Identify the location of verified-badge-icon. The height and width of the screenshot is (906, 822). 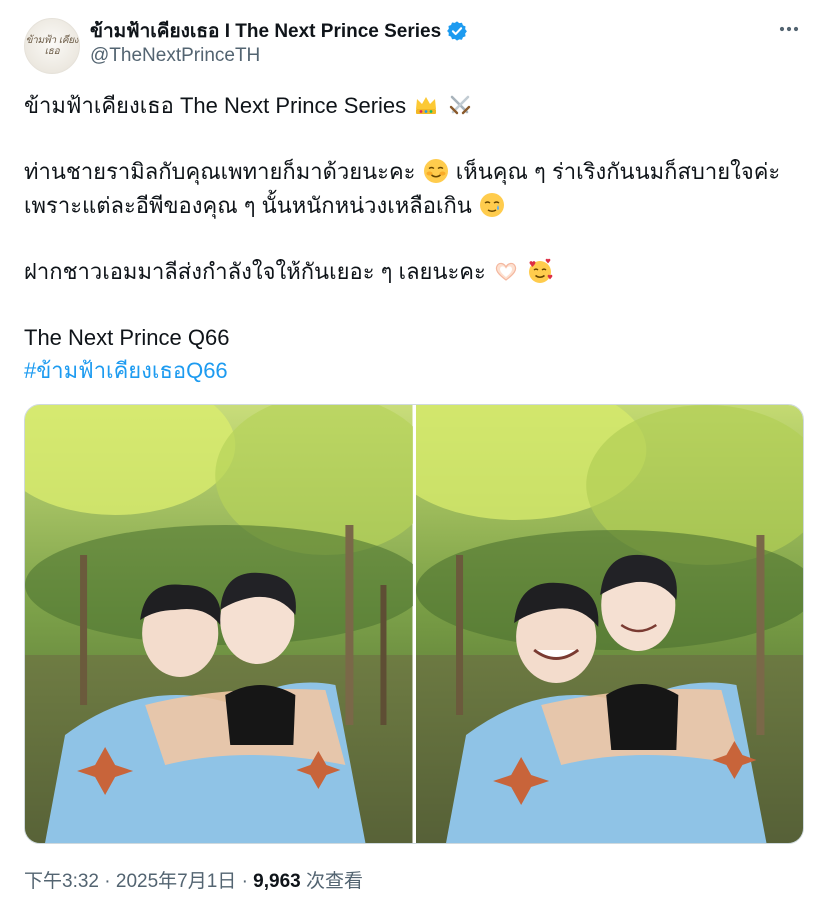
(457, 31).